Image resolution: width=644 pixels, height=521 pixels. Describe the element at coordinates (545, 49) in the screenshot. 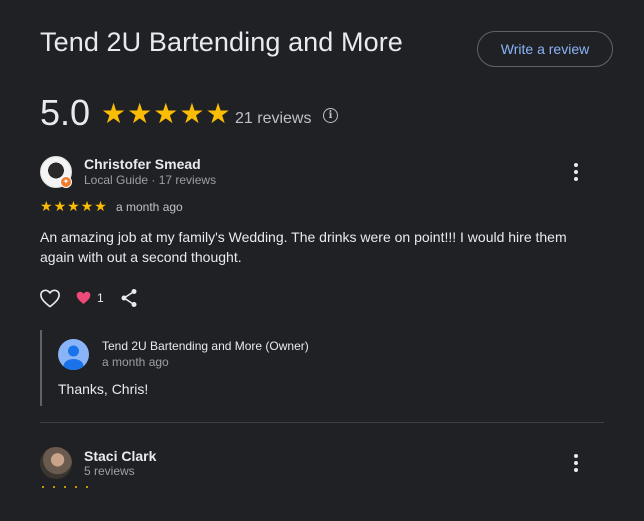

I see `write-review-button: Write a review` at that location.